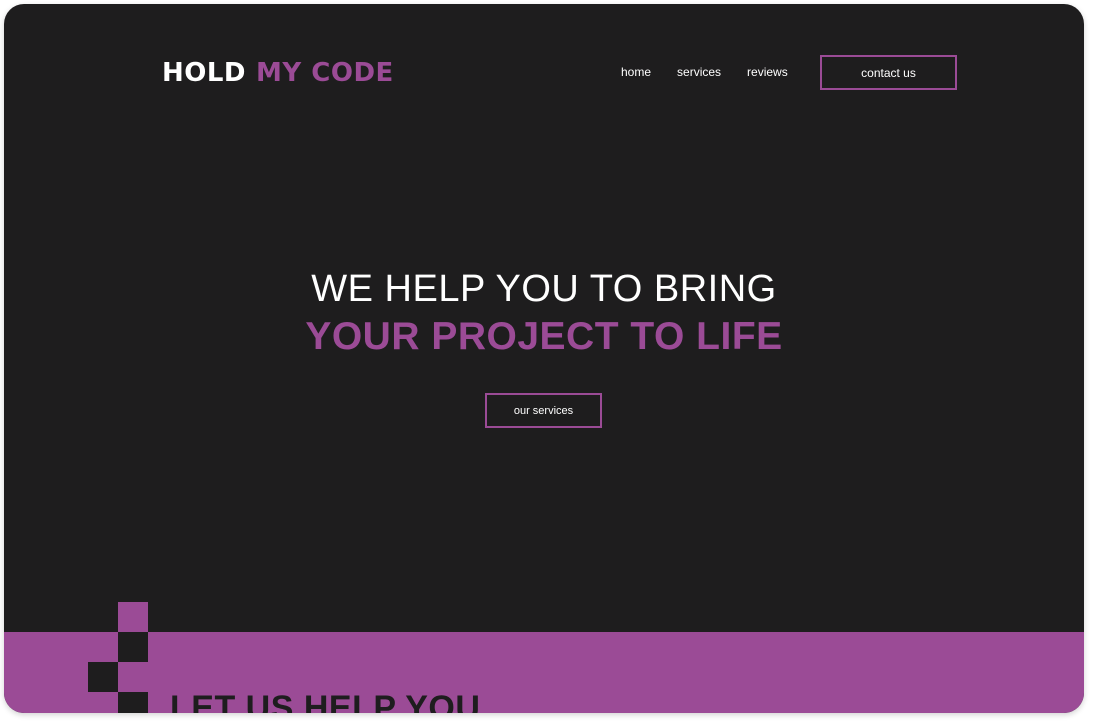 This screenshot has width=1098, height=727. Describe the element at coordinates (325, 701) in the screenshot. I see `section-title: LET US HELP YOU` at that location.